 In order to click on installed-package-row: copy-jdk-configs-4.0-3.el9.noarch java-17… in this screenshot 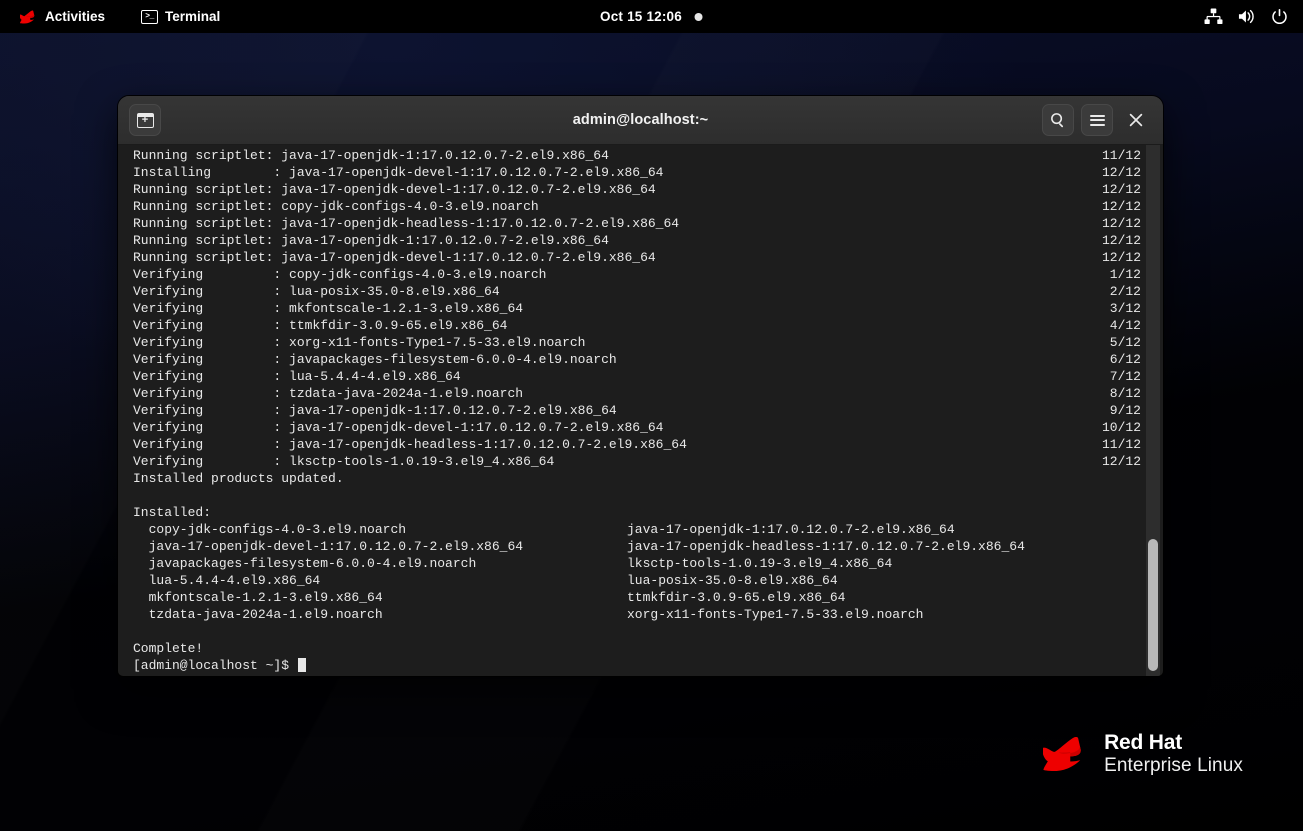, I will do `click(648, 529)`.